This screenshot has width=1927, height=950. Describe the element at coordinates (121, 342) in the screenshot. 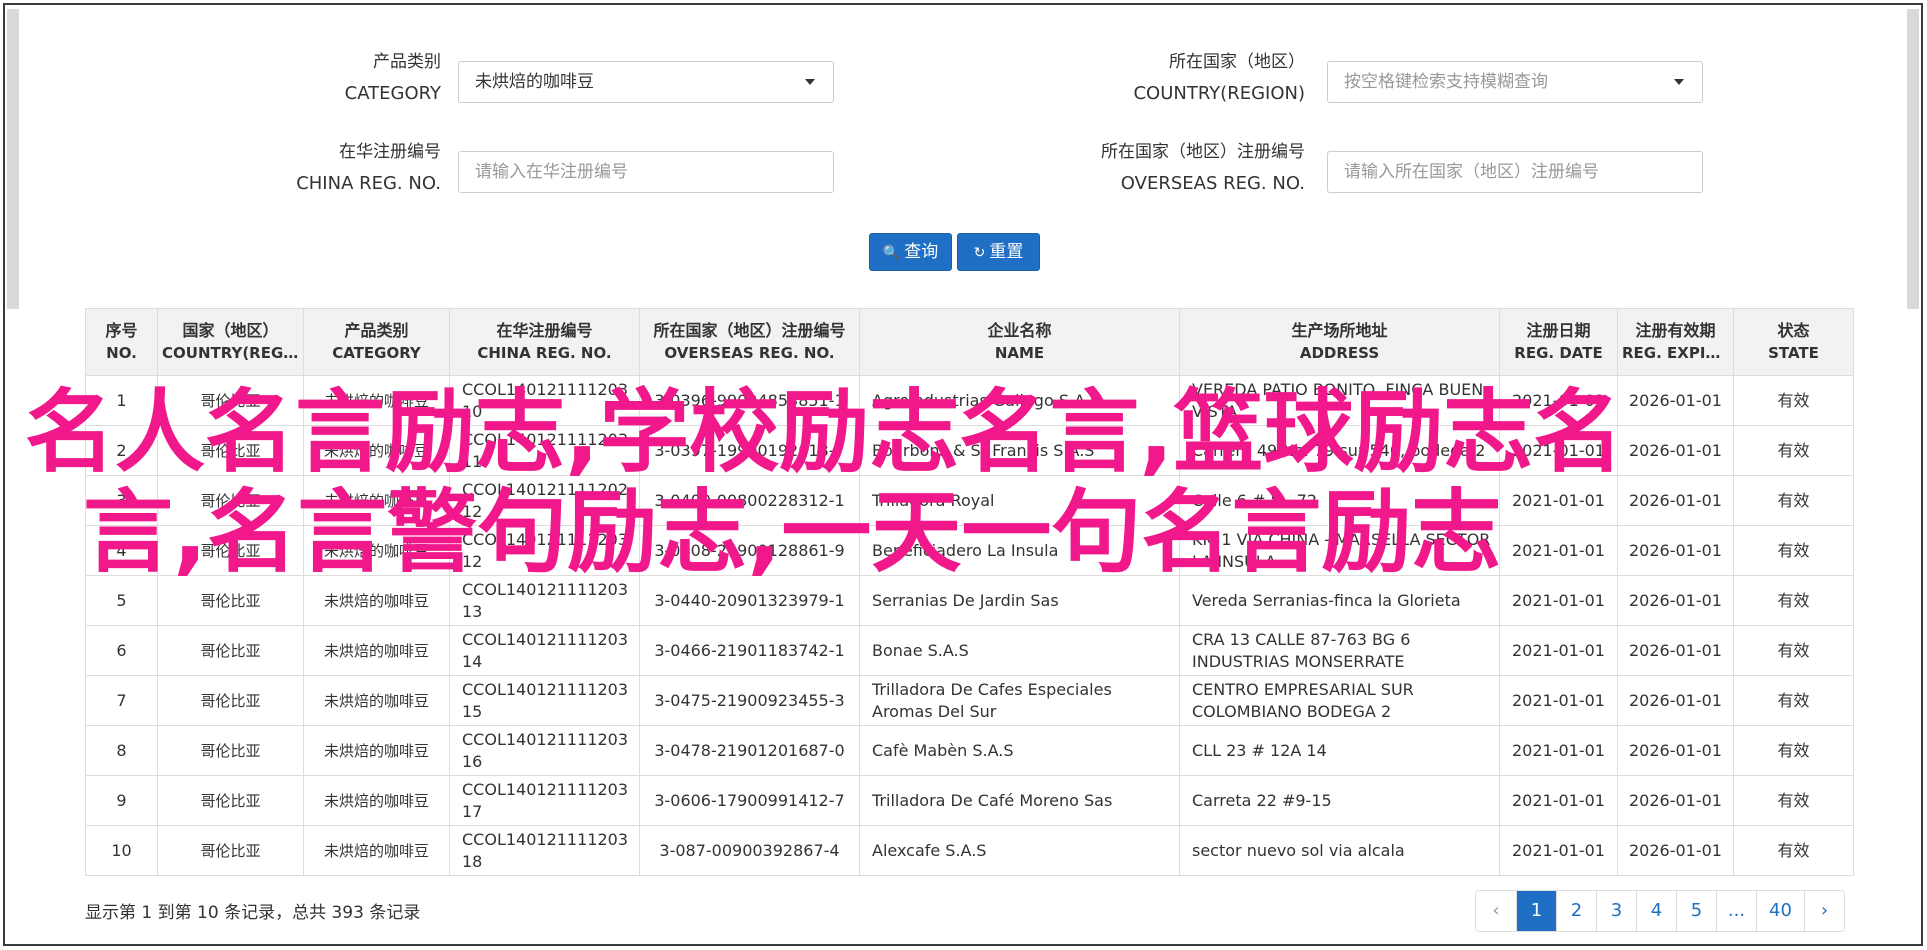

I see `table-header-no: 序号 NO.` at that location.